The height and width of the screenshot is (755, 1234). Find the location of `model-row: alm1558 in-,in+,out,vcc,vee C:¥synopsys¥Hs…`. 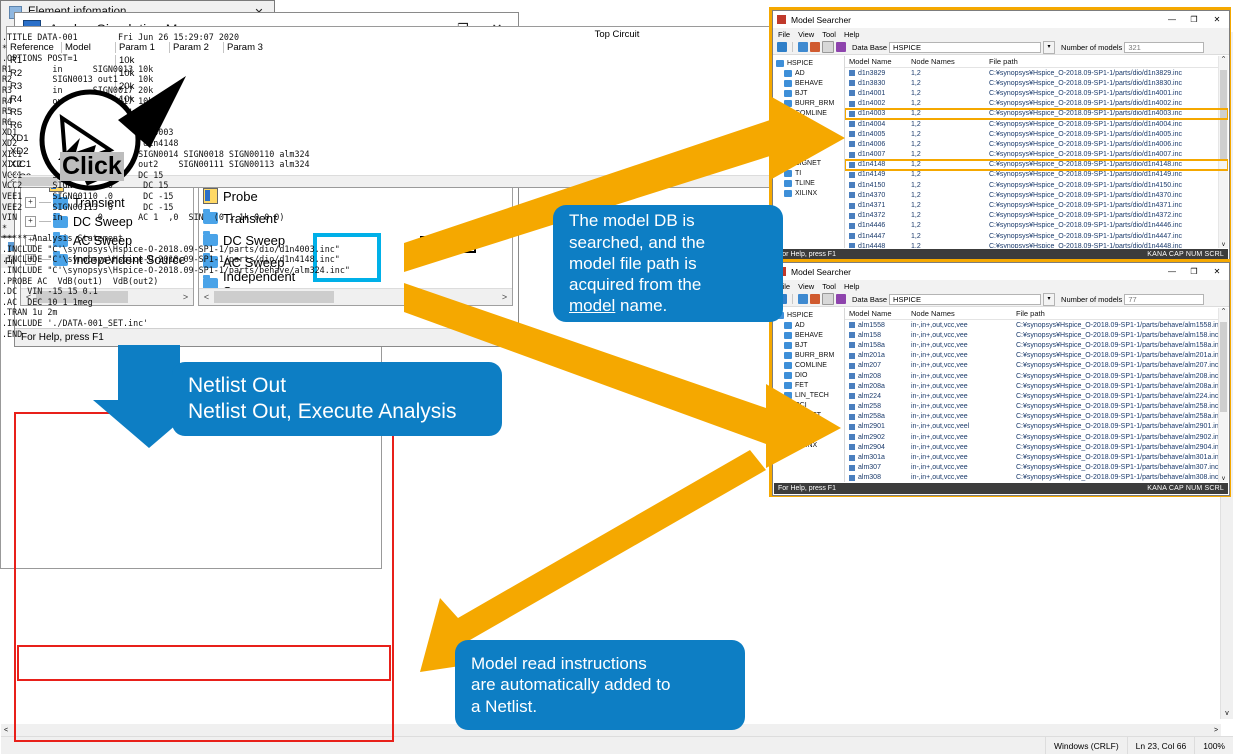

model-row: alm1558 in-,in+,out,vcc,vee C:¥synopsys¥Hs… is located at coordinates (1036, 325).